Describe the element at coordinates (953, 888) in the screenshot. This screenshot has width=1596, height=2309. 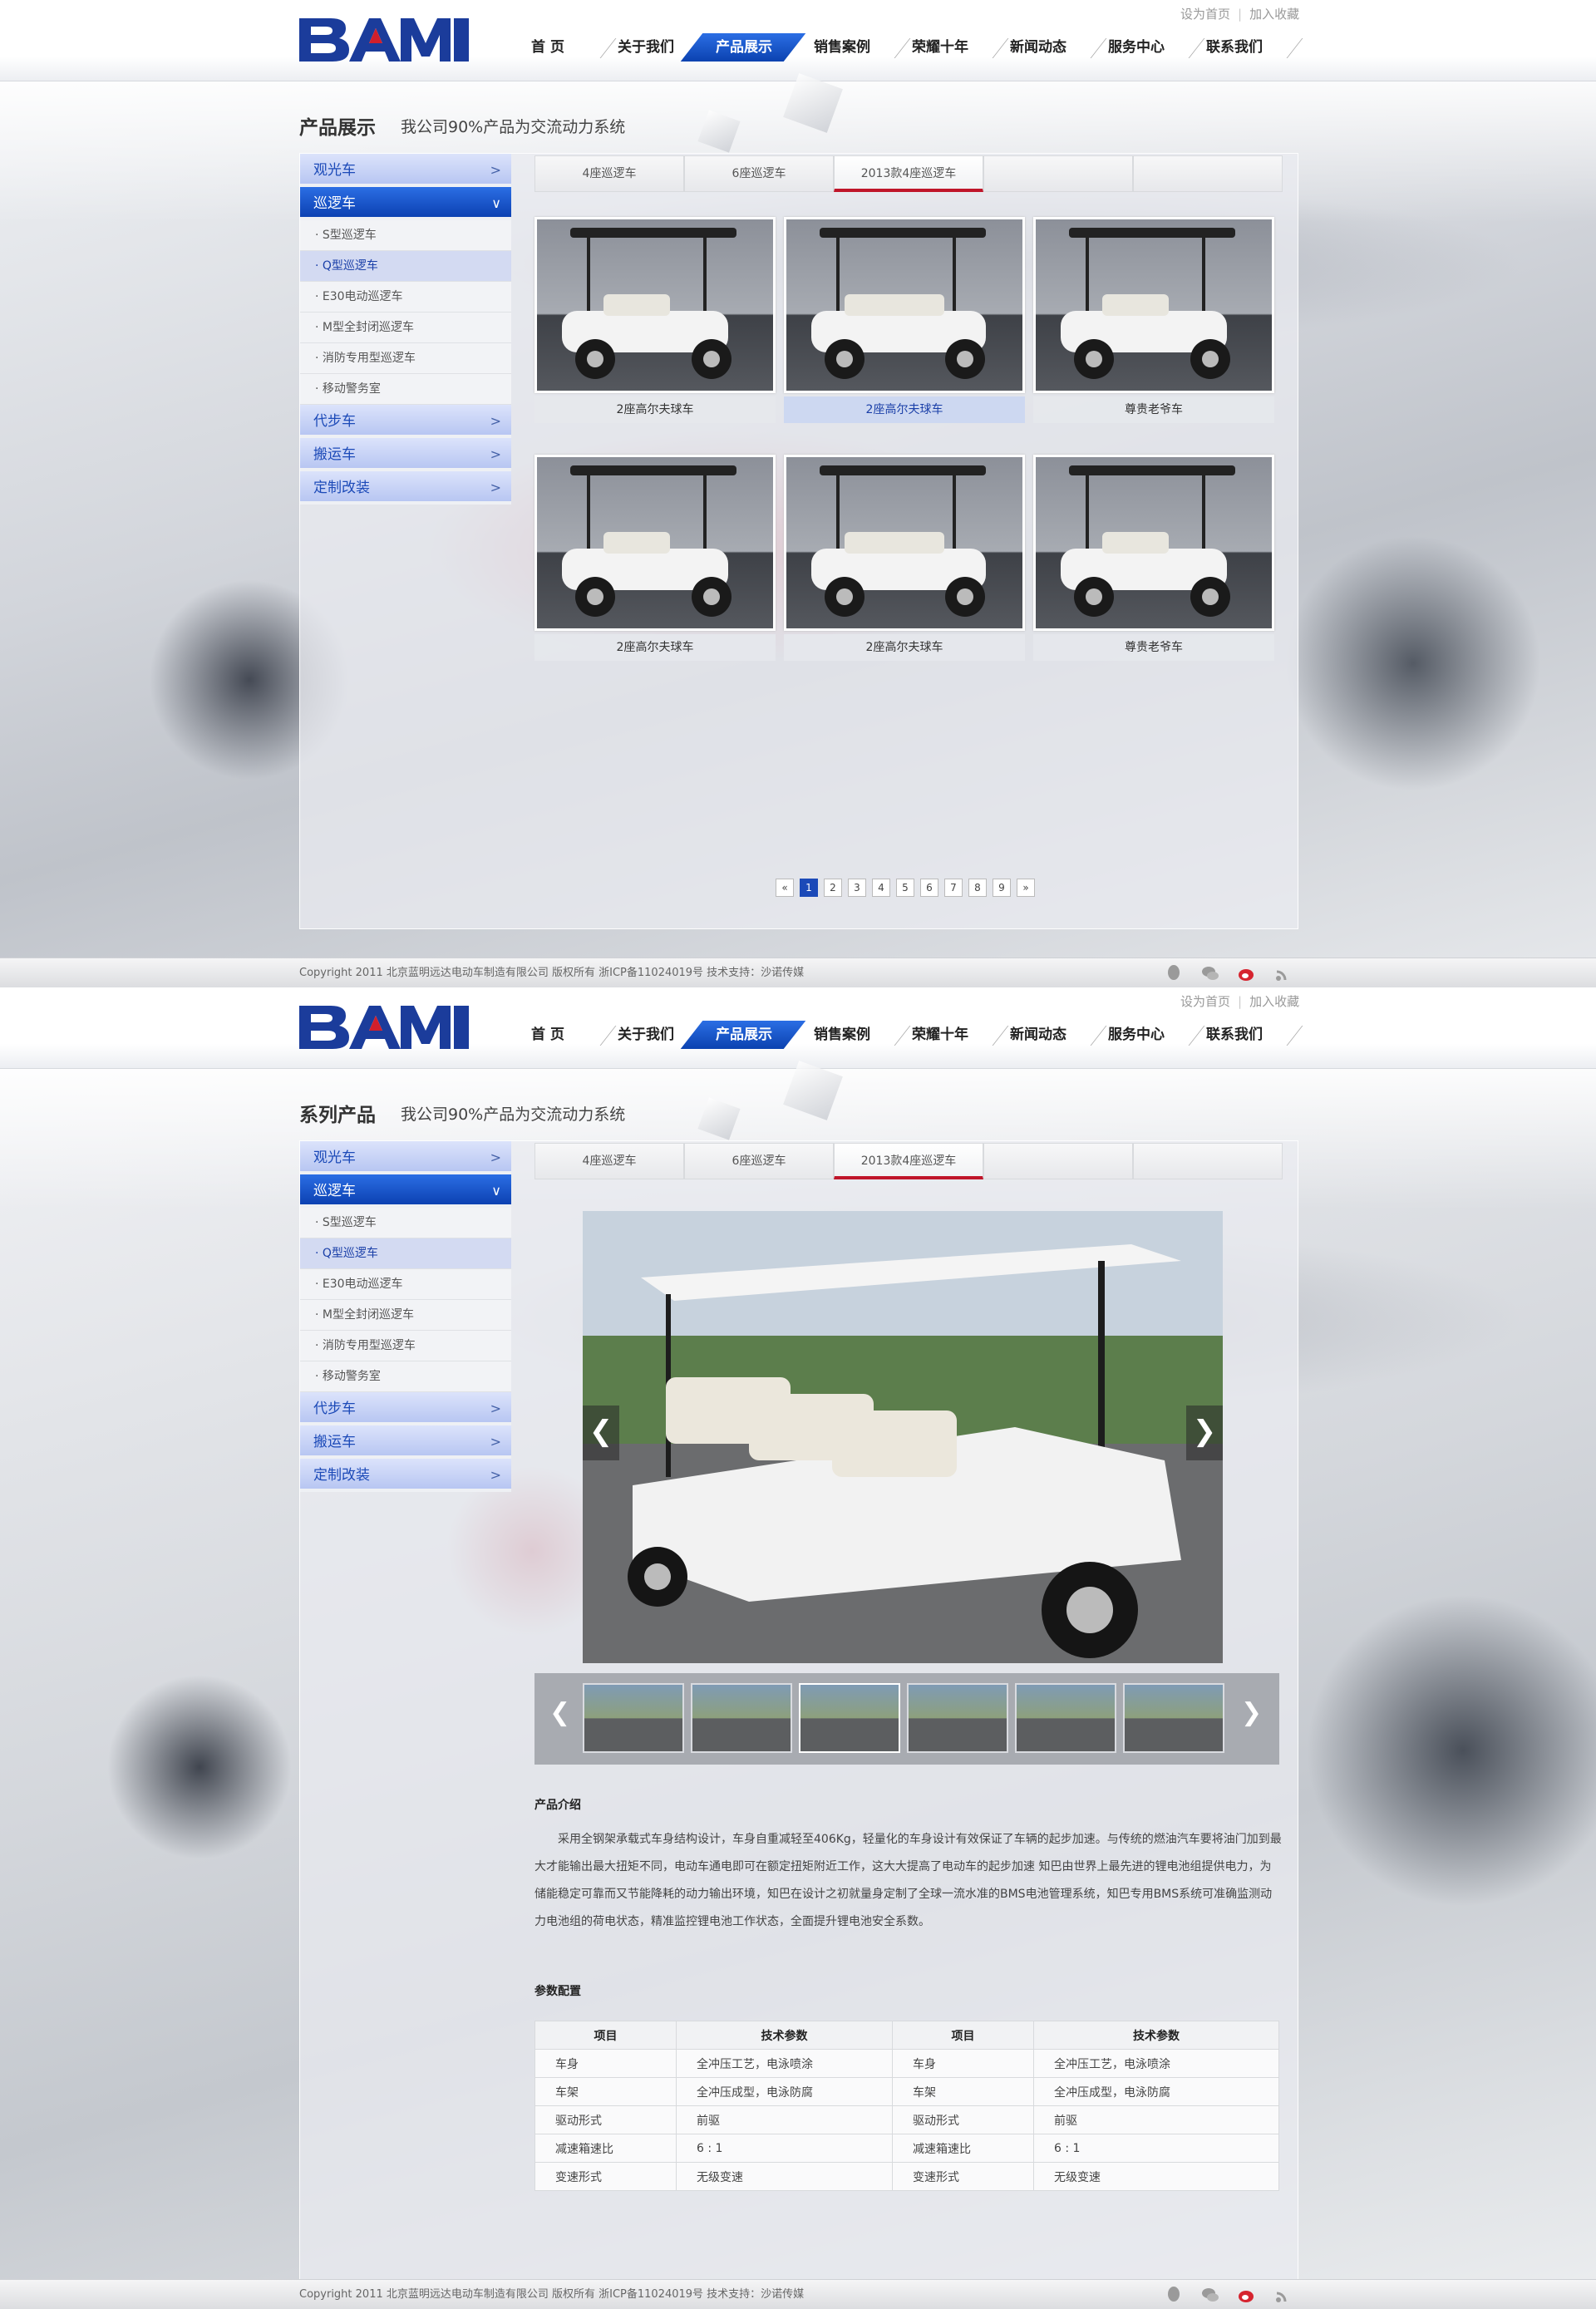
I see `page-button: 7` at that location.